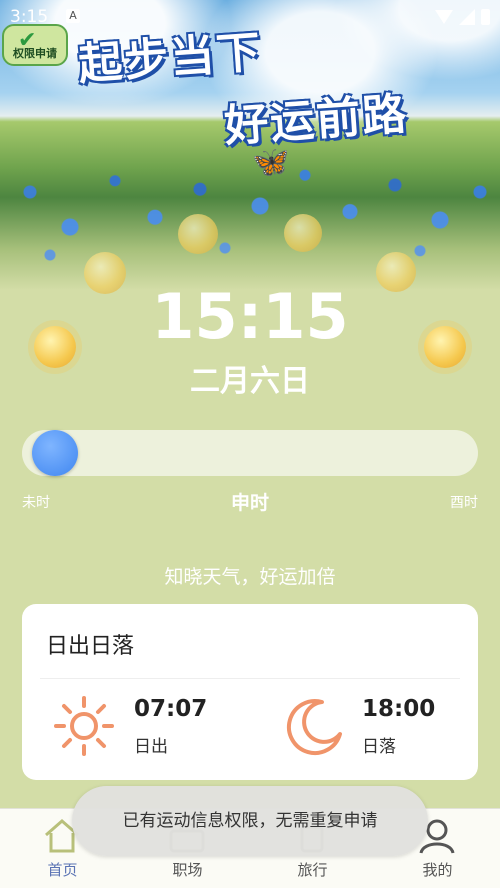 This screenshot has height=888, width=500. I want to click on sunrise-time: 07:07, so click(171, 709).